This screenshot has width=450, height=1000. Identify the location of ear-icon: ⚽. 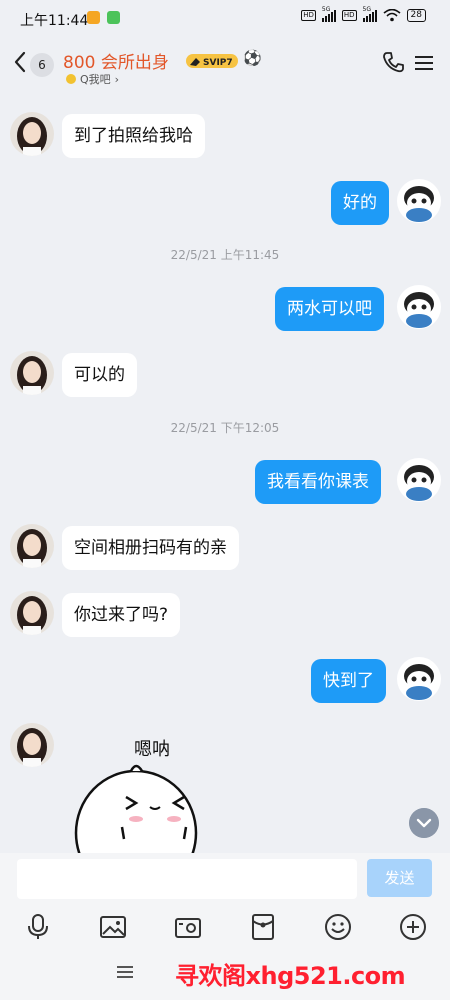
(252, 58).